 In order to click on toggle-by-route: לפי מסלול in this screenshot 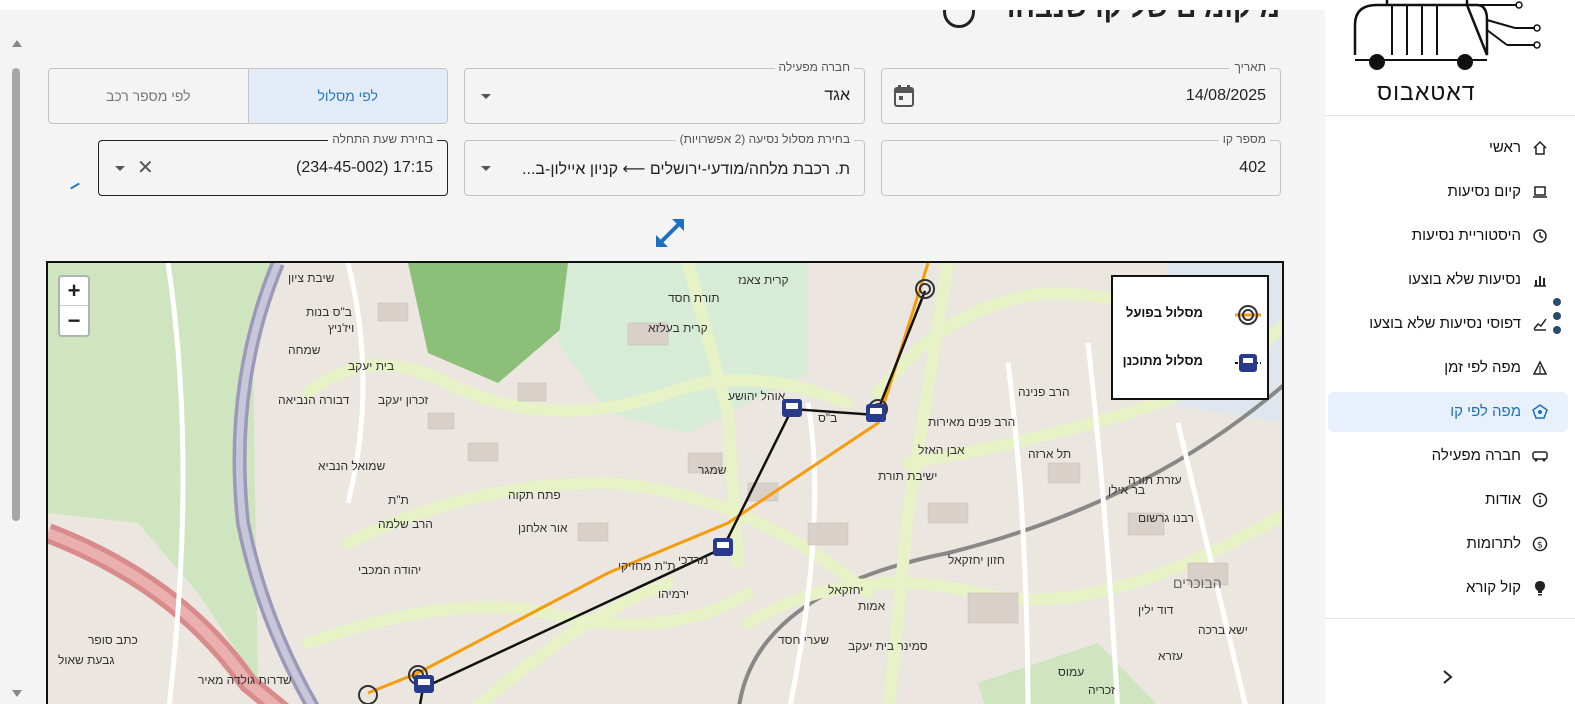, I will do `click(347, 96)`.